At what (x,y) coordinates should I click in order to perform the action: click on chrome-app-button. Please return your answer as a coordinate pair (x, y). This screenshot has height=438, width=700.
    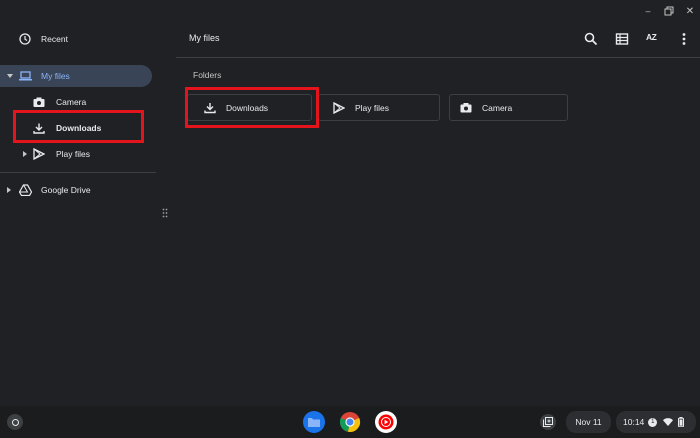
    Looking at the image, I should click on (350, 422).